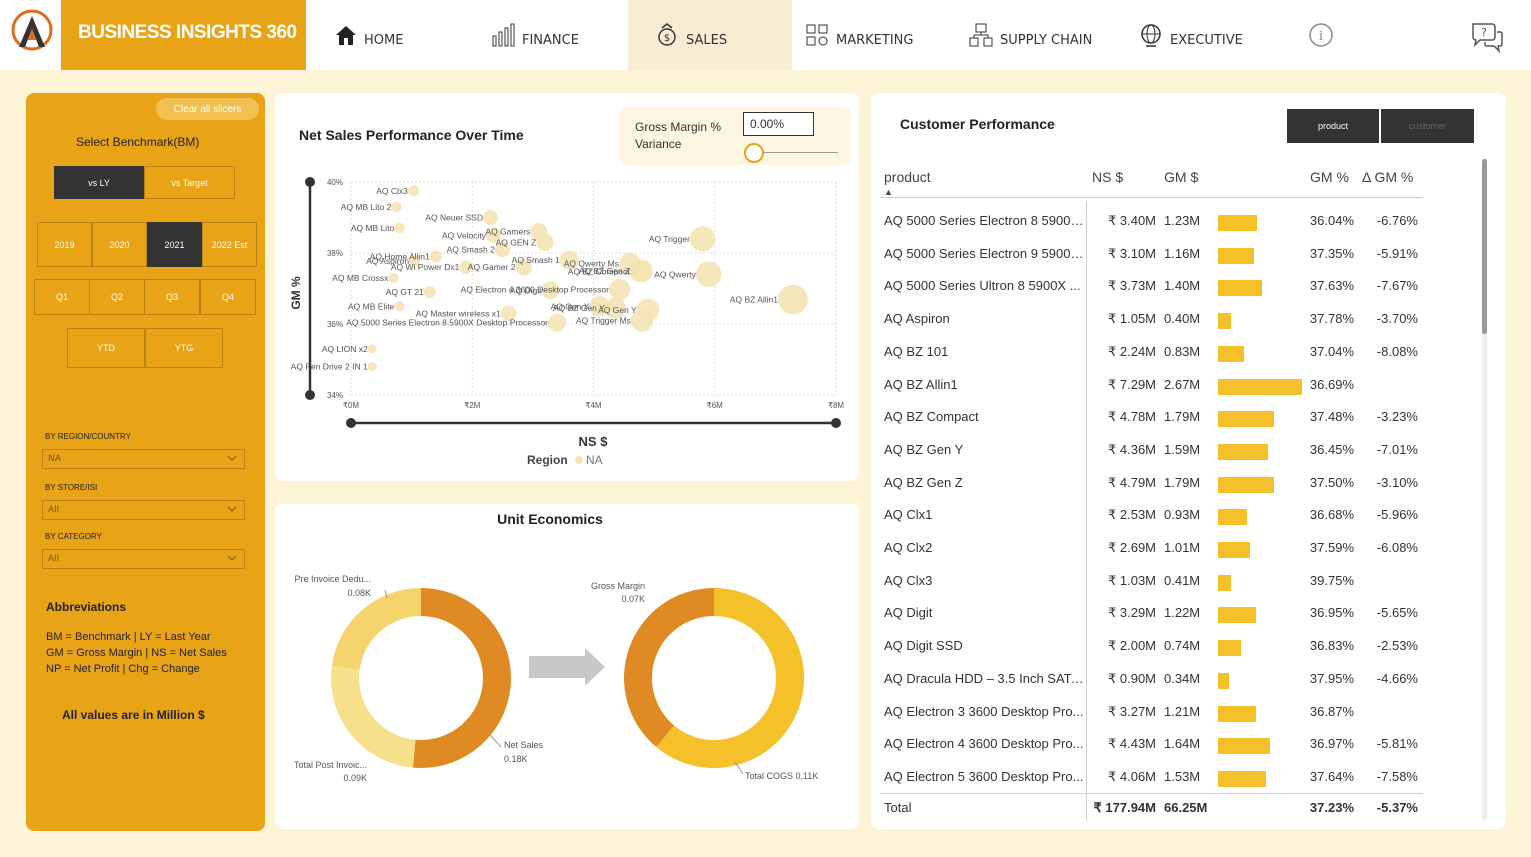  Describe the element at coordinates (228, 297) in the screenshot. I see `quarter-q4: Q4` at that location.